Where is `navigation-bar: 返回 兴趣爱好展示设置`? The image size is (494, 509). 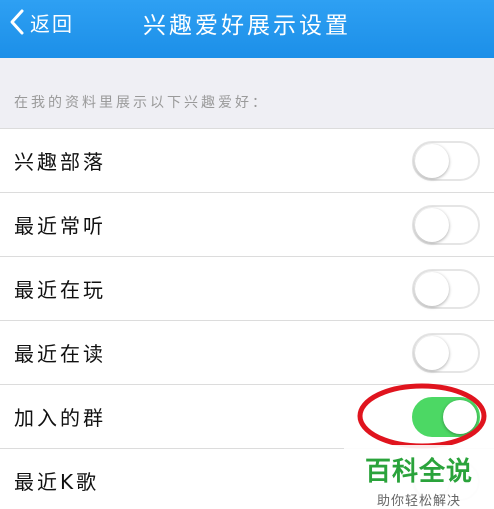
navigation-bar: 返回 兴趣爱好展示设置 is located at coordinates (247, 29).